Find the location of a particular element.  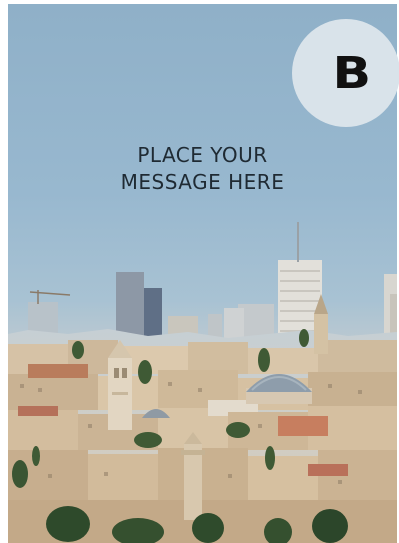

crane is located at coordinates (50, 297).